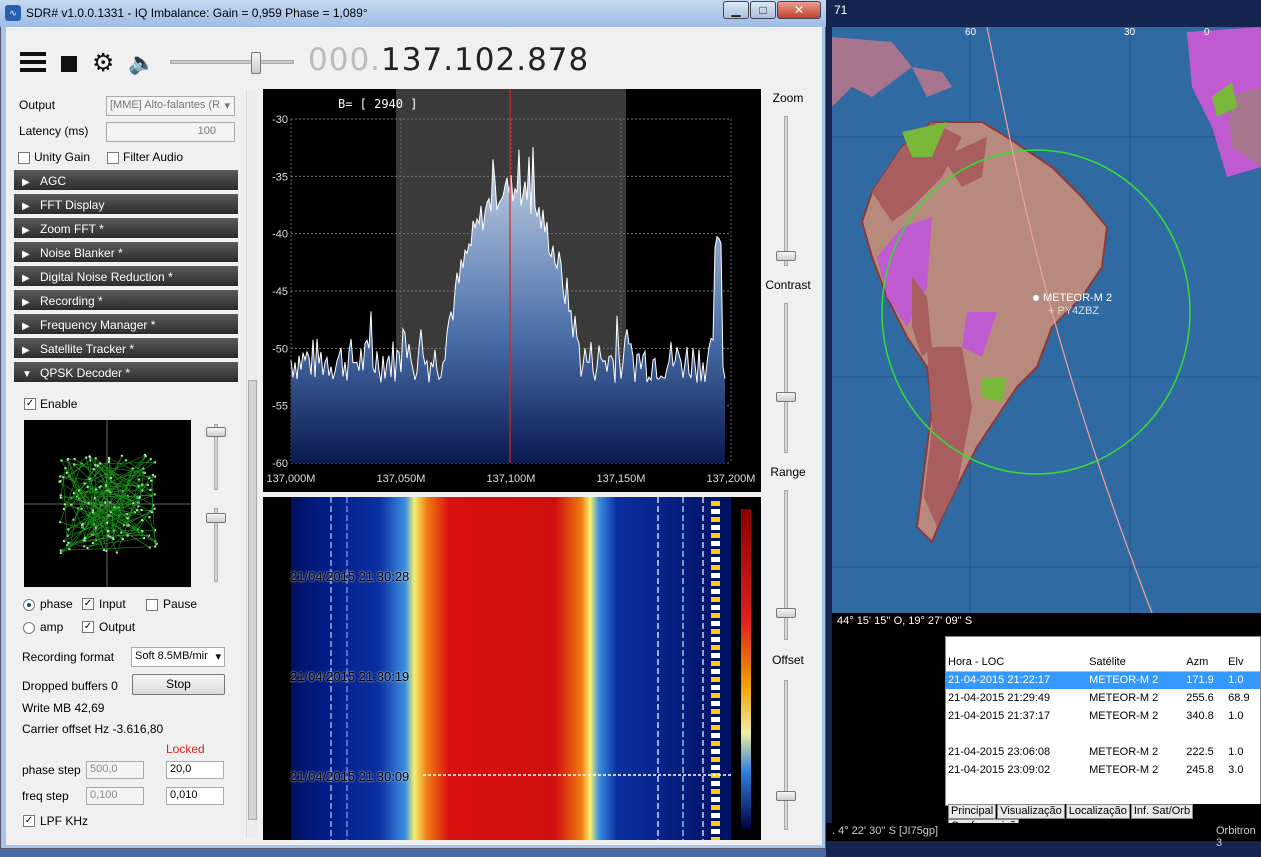 The image size is (1261, 857). Describe the element at coordinates (24, 158) in the screenshot. I see `unity-gain-checkbox` at that location.